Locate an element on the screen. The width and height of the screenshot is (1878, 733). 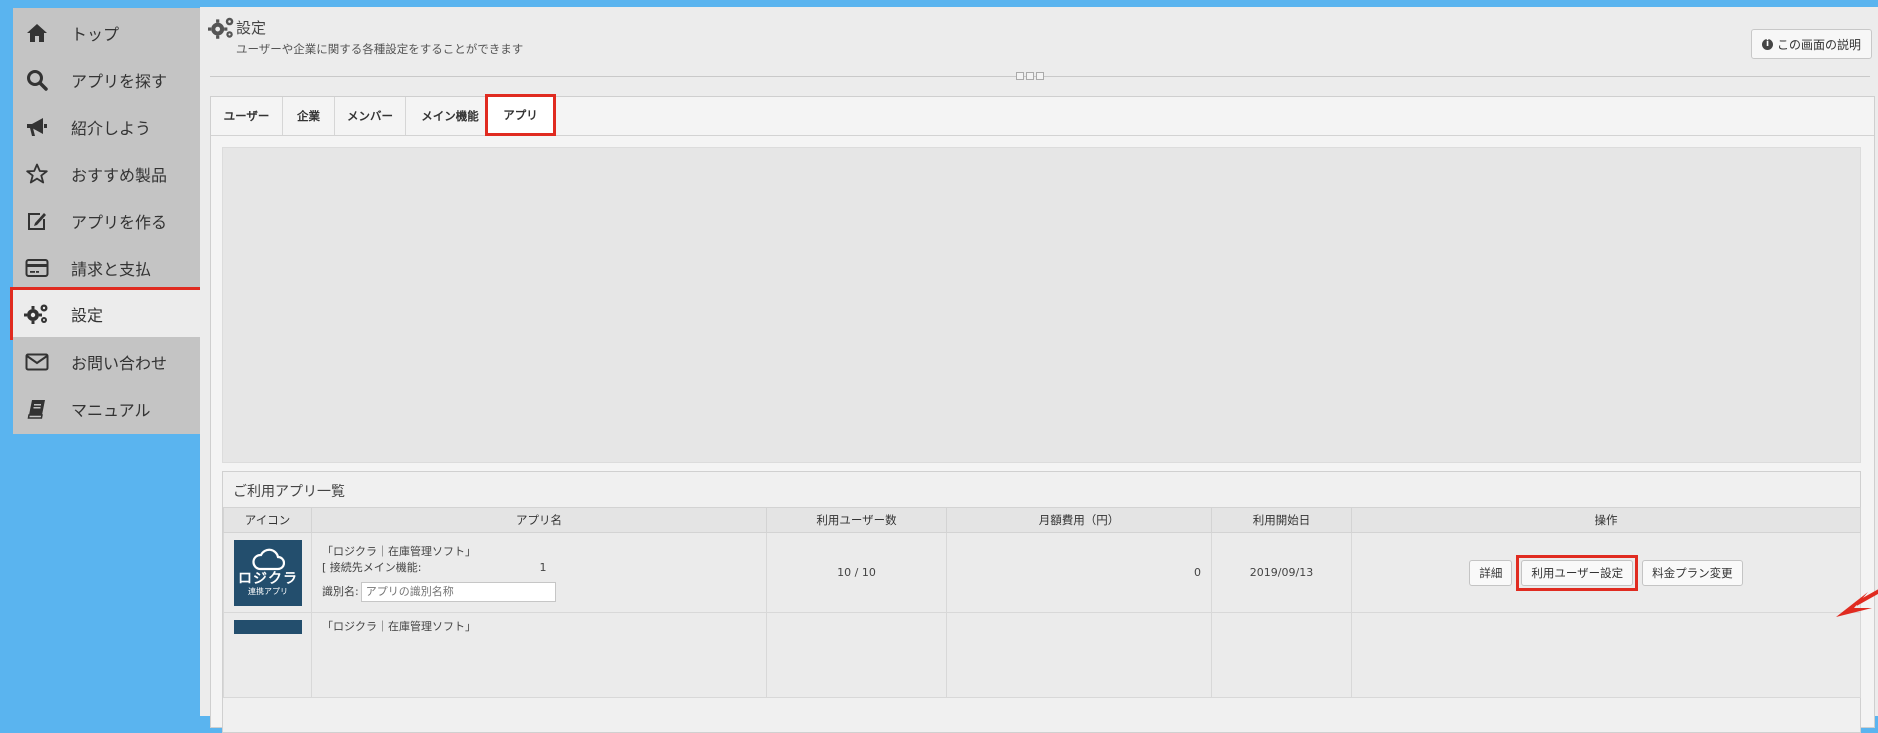
book-icon is located at coordinates (37, 409).